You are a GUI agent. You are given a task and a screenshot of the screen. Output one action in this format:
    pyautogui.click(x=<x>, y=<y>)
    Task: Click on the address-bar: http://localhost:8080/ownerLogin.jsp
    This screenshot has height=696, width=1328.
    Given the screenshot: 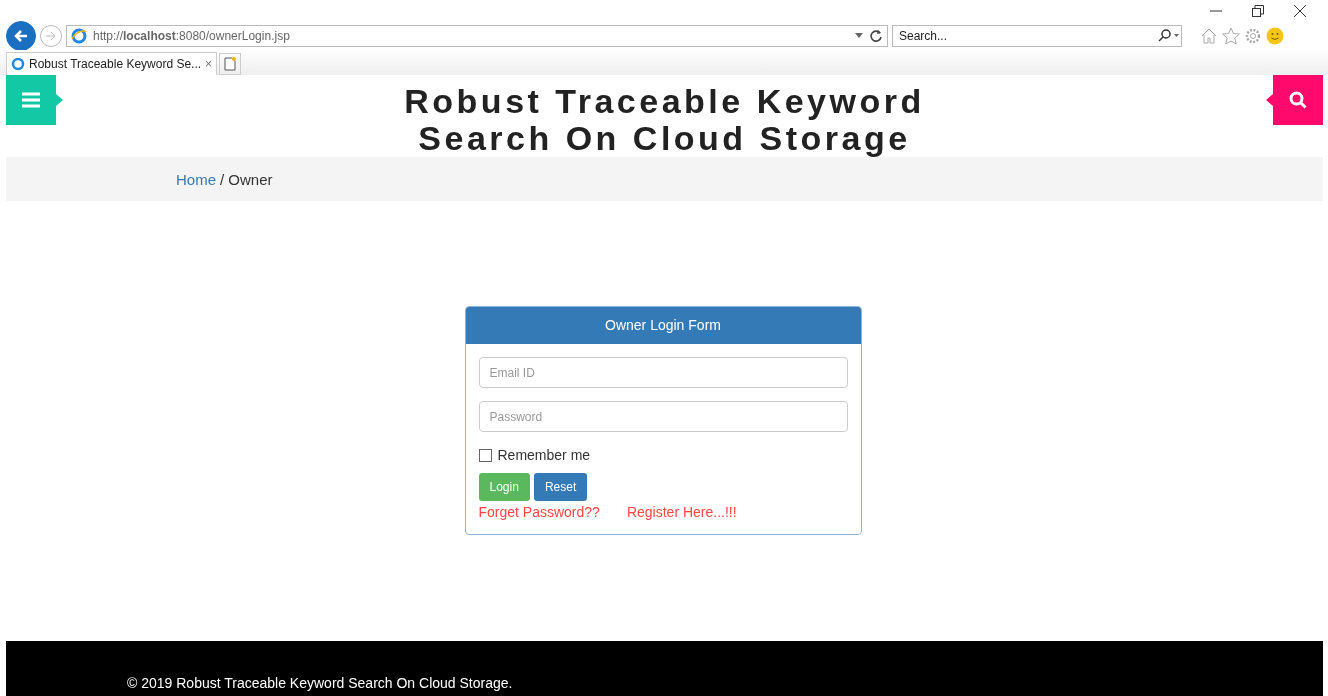 What is the action you would take?
    pyautogui.click(x=477, y=36)
    